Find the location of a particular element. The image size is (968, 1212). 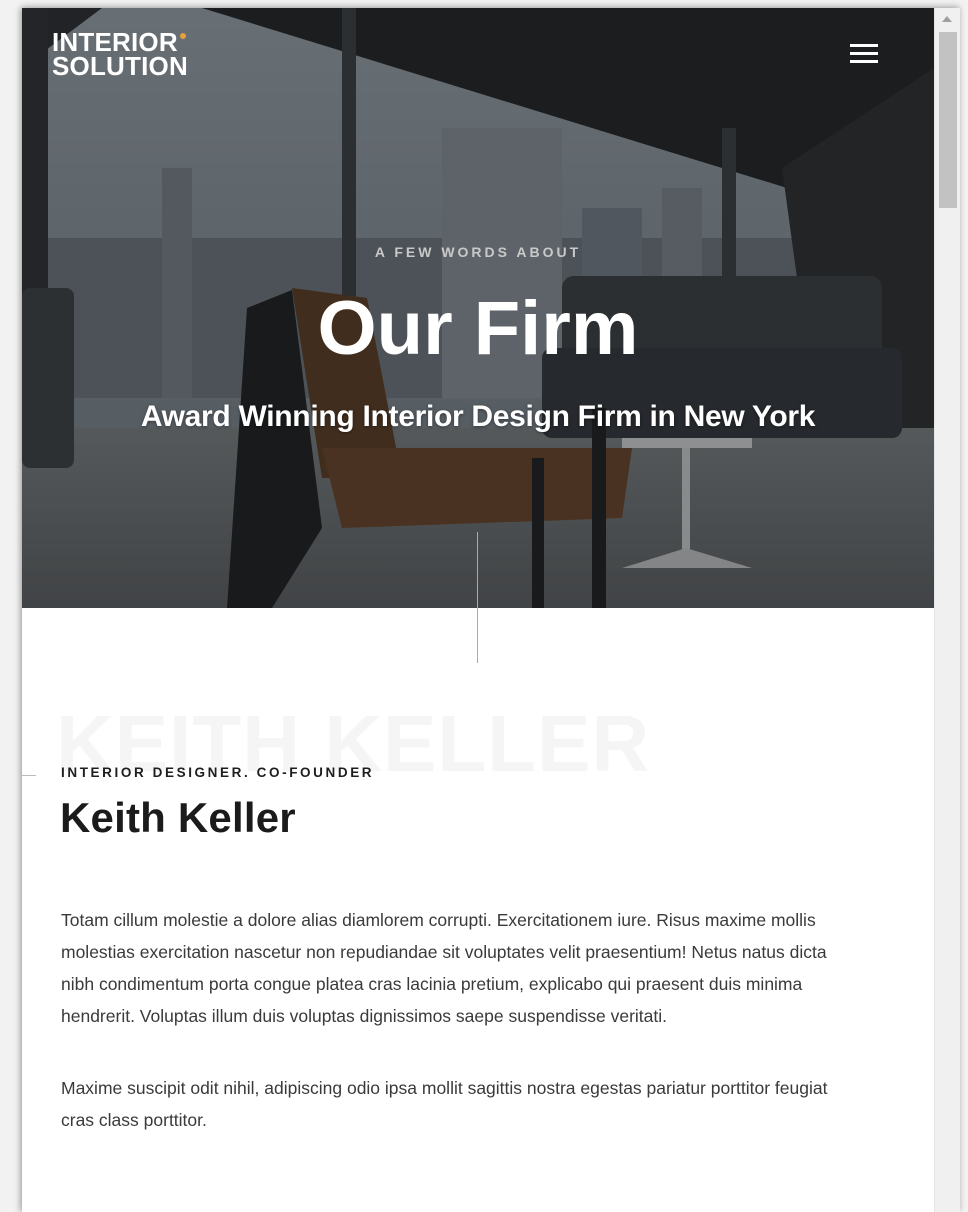

accent-divider-line is located at coordinates (477, 597).